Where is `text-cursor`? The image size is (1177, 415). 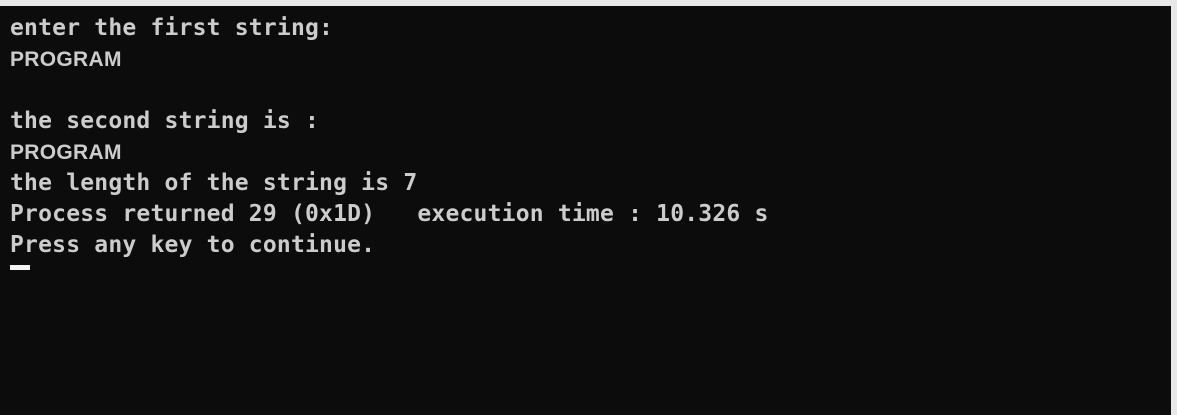
text-cursor is located at coordinates (20, 267).